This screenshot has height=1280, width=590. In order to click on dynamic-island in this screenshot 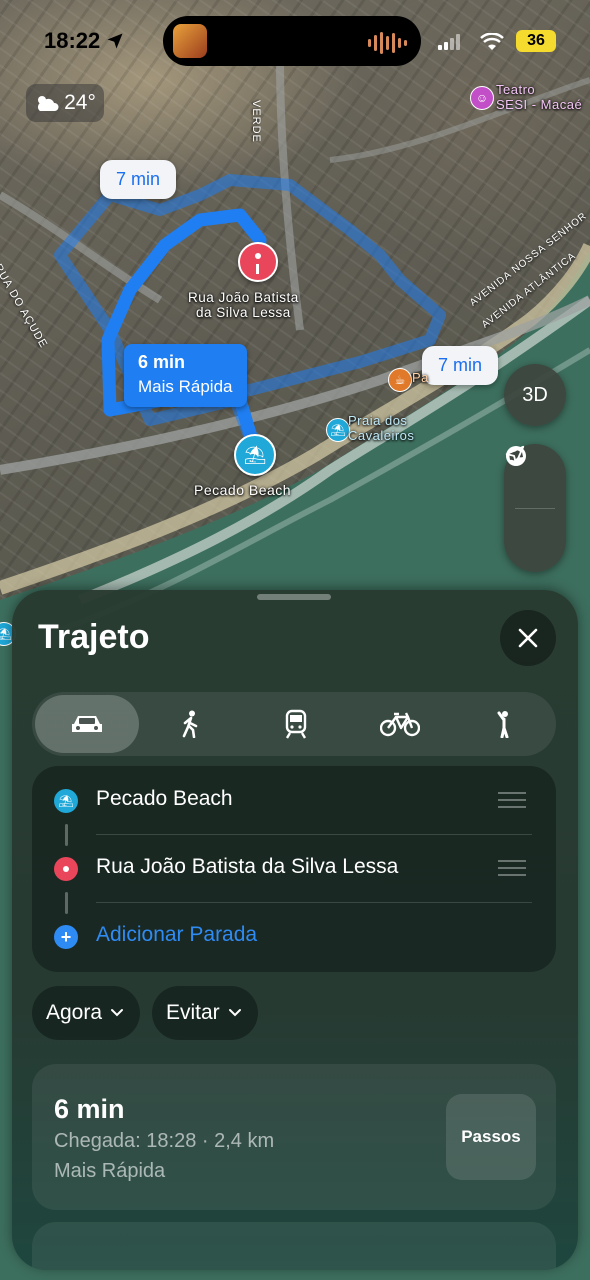, I will do `click(292, 41)`.